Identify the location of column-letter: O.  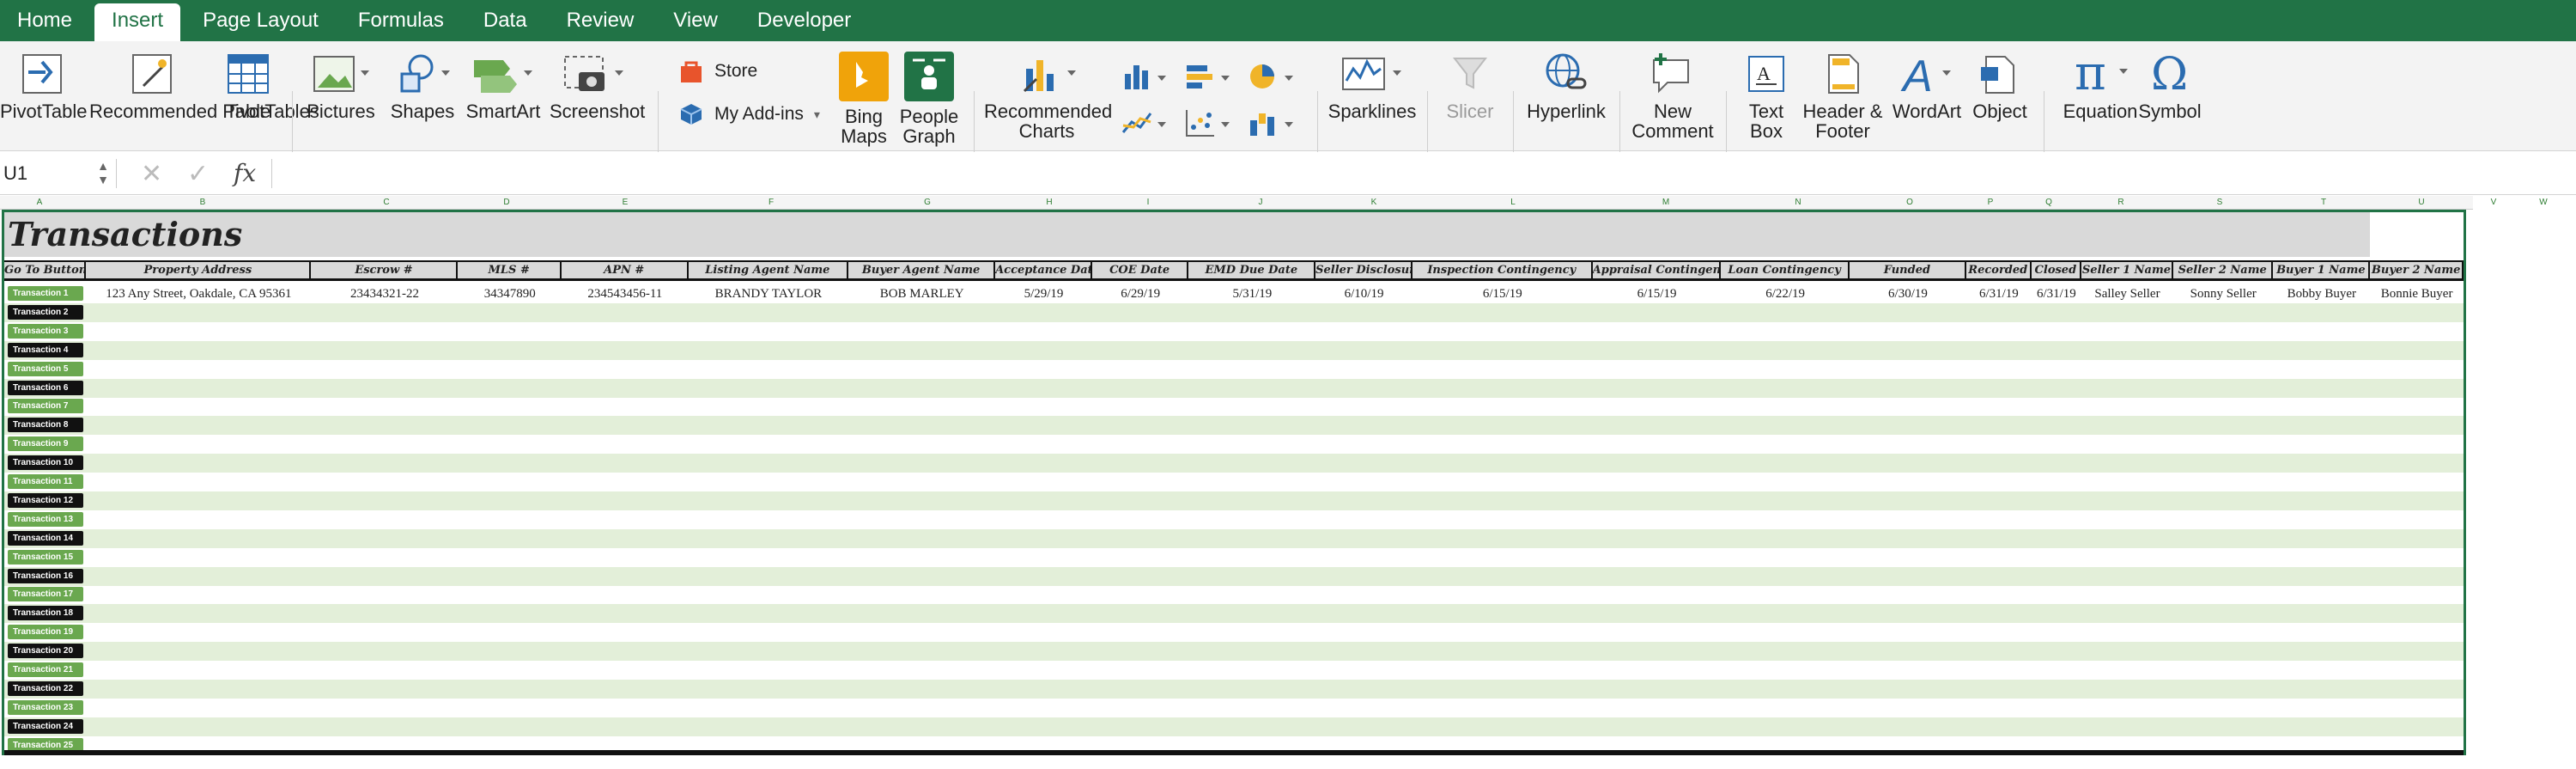
(1909, 203).